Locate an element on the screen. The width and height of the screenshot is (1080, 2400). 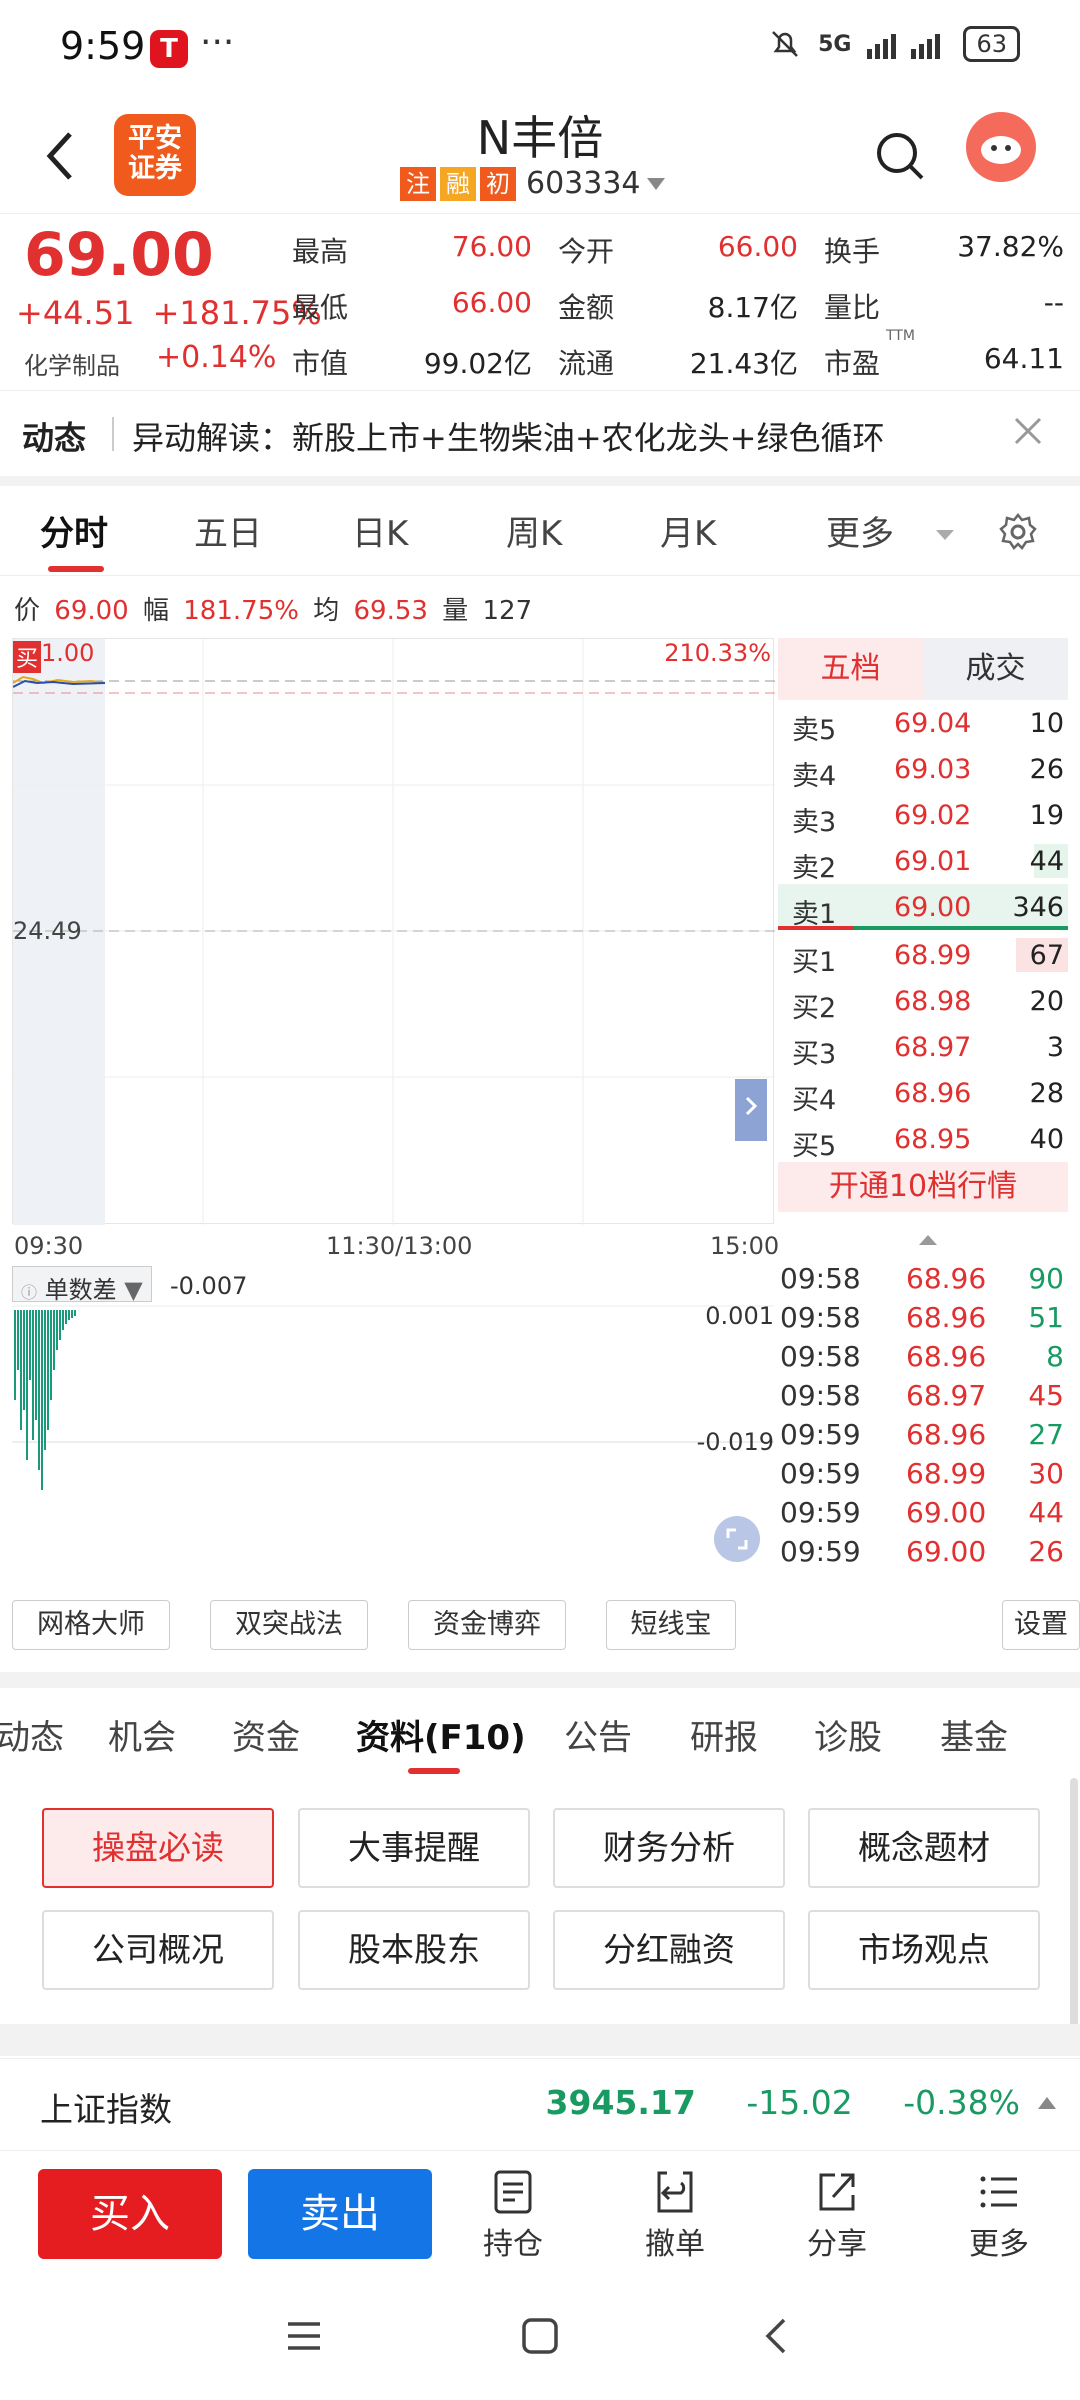
home-icon is located at coordinates (540, 2336).